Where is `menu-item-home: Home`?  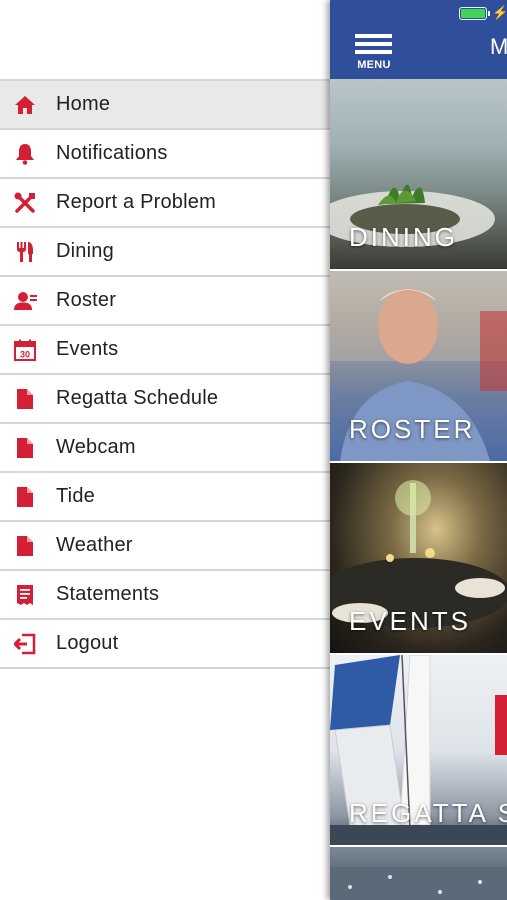
menu-item-home: Home is located at coordinates (165, 104).